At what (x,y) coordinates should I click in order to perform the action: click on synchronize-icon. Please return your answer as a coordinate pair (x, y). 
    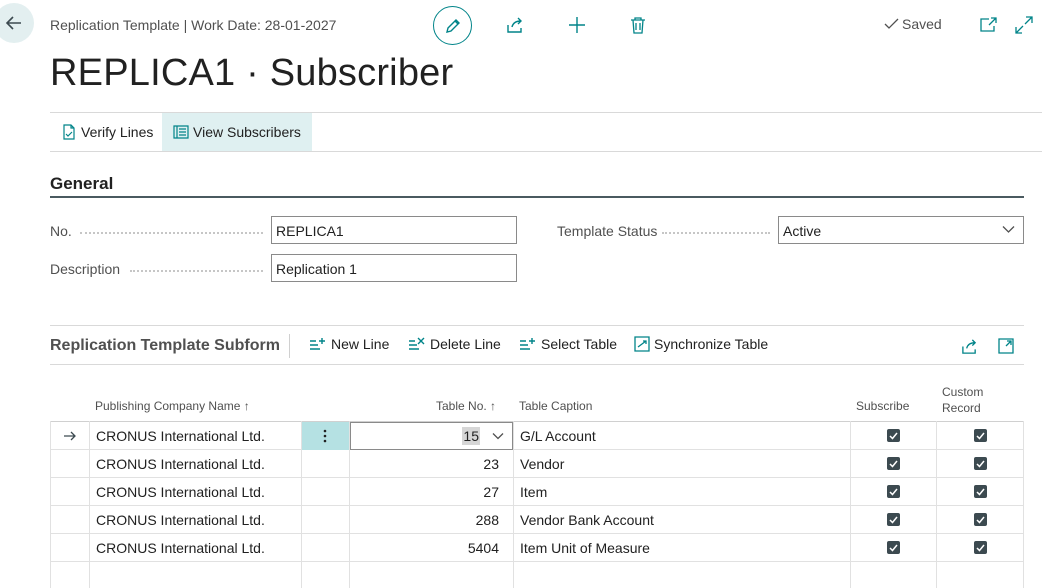
    Looking at the image, I should click on (642, 344).